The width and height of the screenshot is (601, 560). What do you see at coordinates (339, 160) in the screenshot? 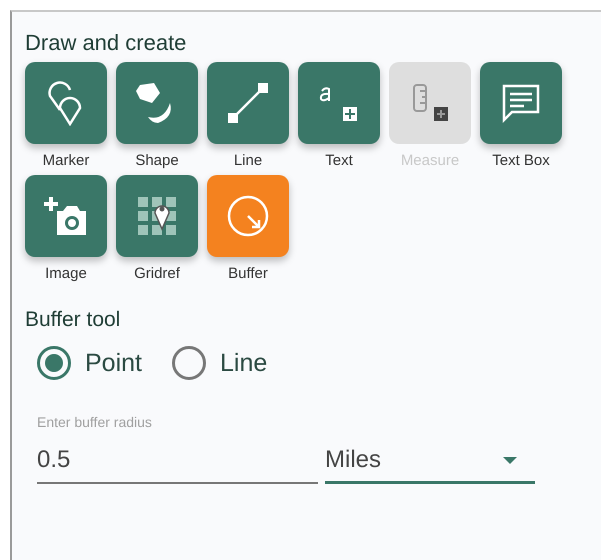
I see `tool-label: Text` at bounding box center [339, 160].